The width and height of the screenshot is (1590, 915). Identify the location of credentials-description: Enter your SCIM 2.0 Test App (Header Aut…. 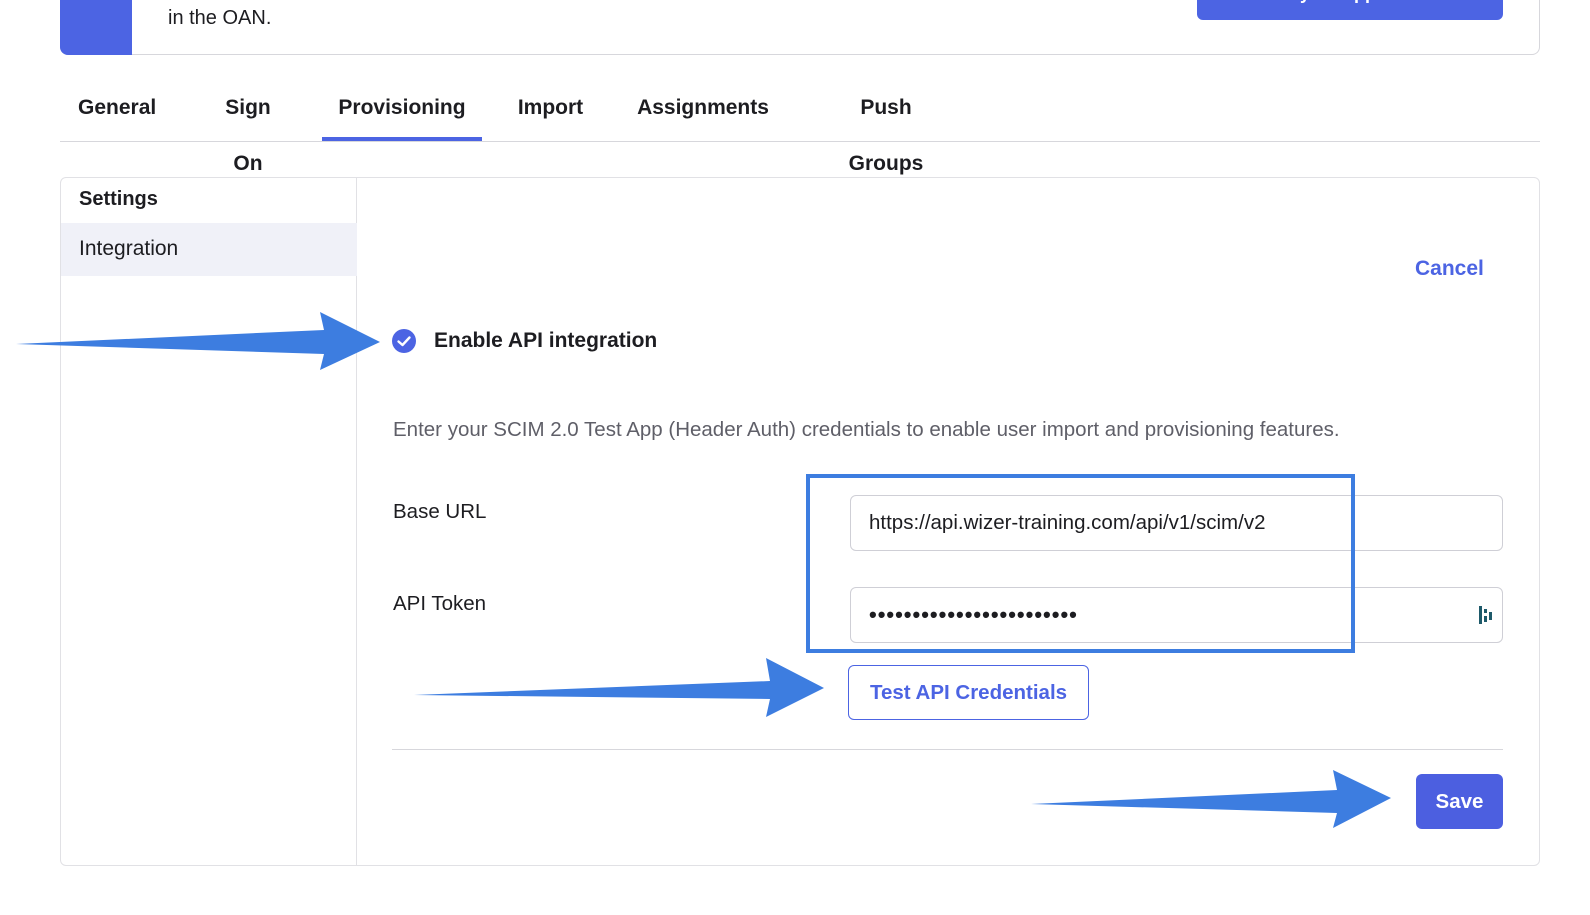
(866, 429).